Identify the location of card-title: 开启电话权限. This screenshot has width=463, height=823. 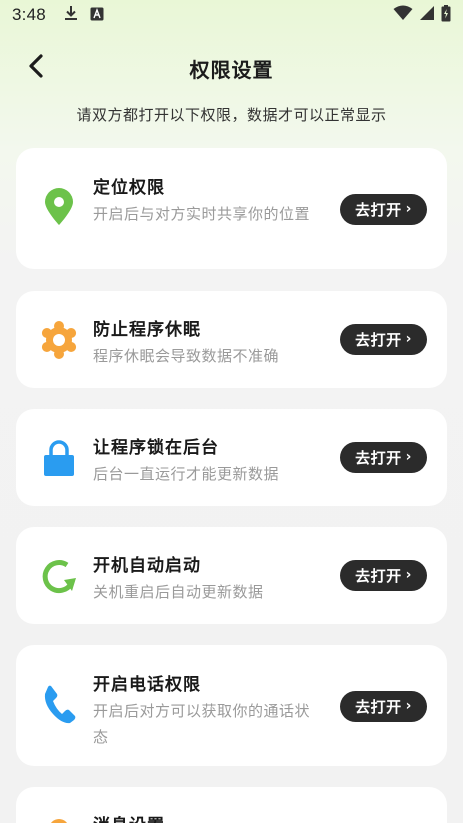
(147, 685).